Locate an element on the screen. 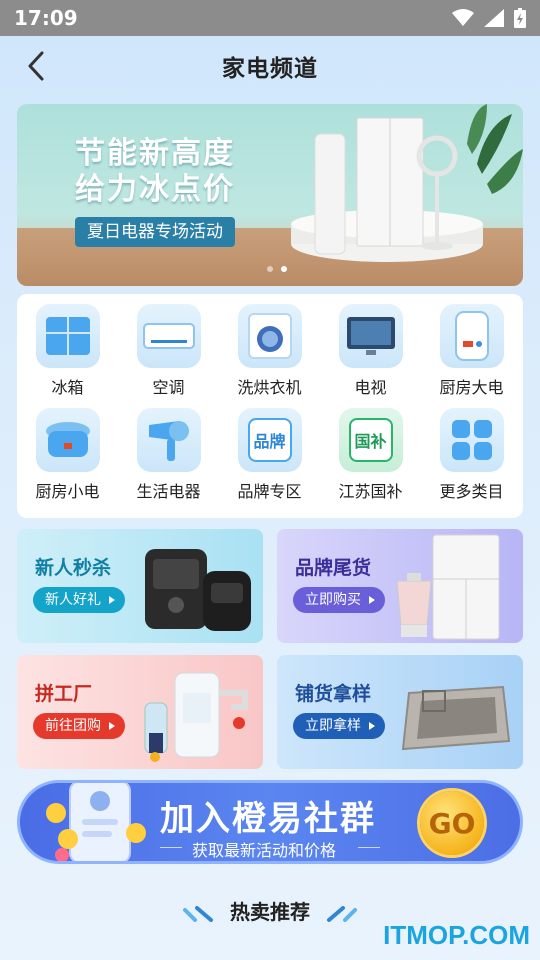 The width and height of the screenshot is (540, 960). brand-icon: 品牌 is located at coordinates (269, 440).